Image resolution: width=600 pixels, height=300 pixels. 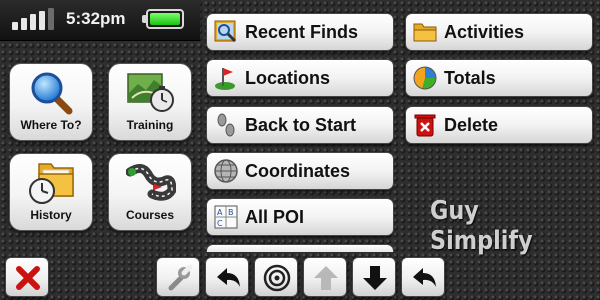 What do you see at coordinates (470, 78) in the screenshot?
I see `totals-label: Totals` at bounding box center [470, 78].